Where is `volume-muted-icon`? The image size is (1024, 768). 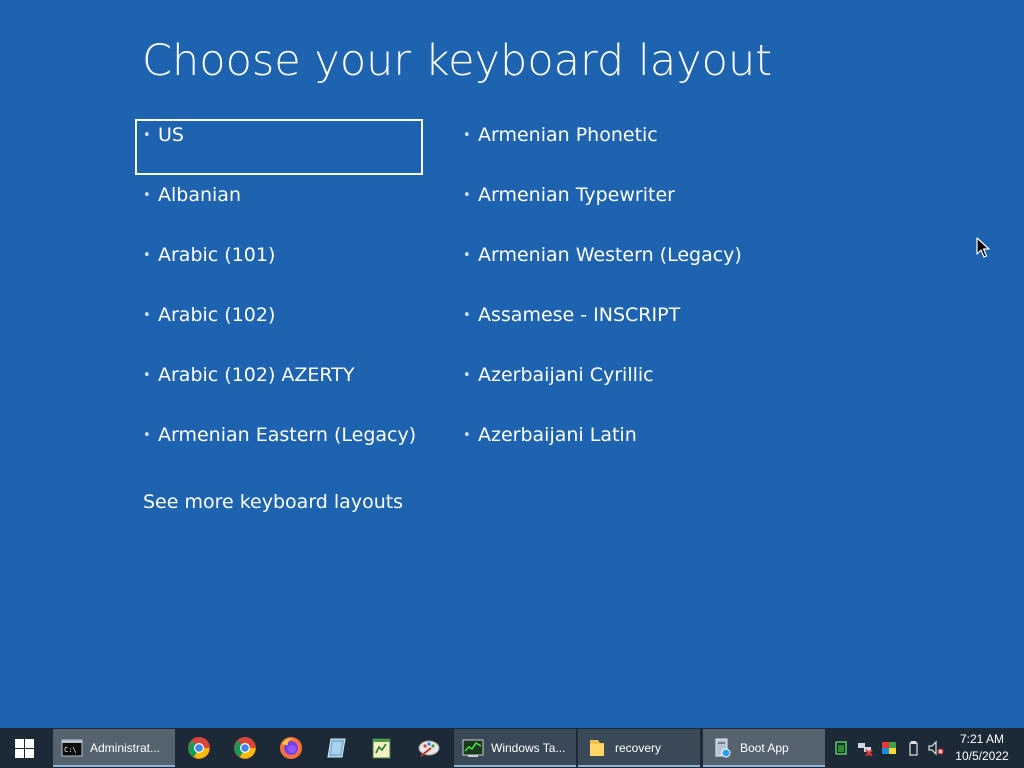 volume-muted-icon is located at coordinates (936, 748).